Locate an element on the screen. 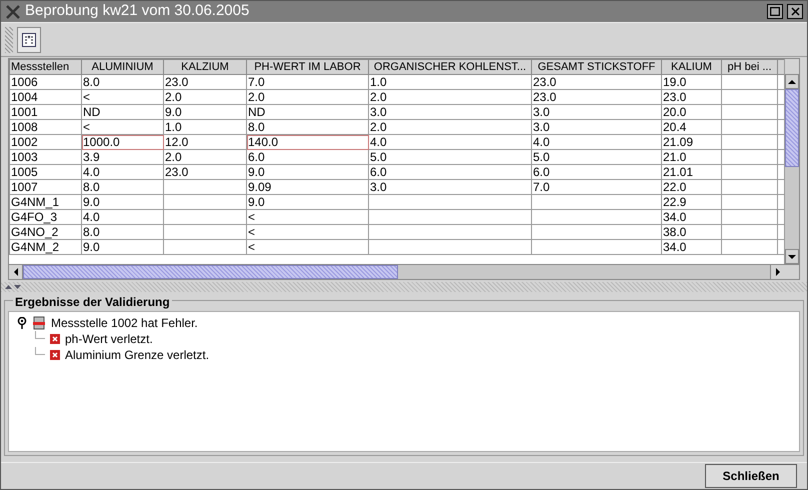 The height and width of the screenshot is (490, 808). maximize-button is located at coordinates (775, 11).